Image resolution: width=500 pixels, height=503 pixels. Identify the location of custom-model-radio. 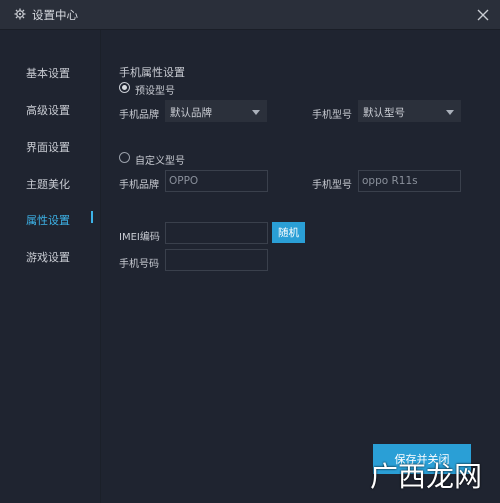
(124, 157).